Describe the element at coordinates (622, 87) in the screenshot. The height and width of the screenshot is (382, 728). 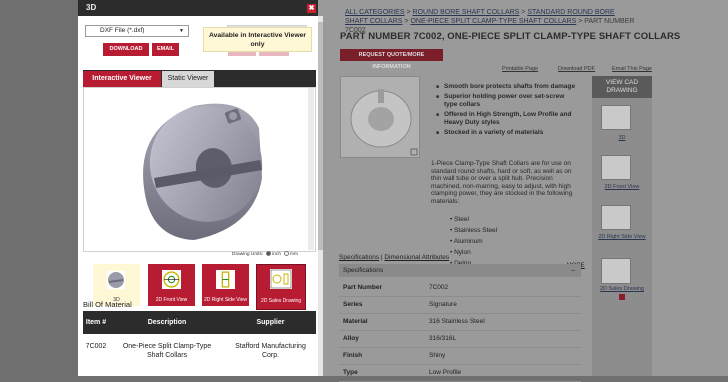
I see `cad-panel-title: VIEW CAD DRAWING` at that location.